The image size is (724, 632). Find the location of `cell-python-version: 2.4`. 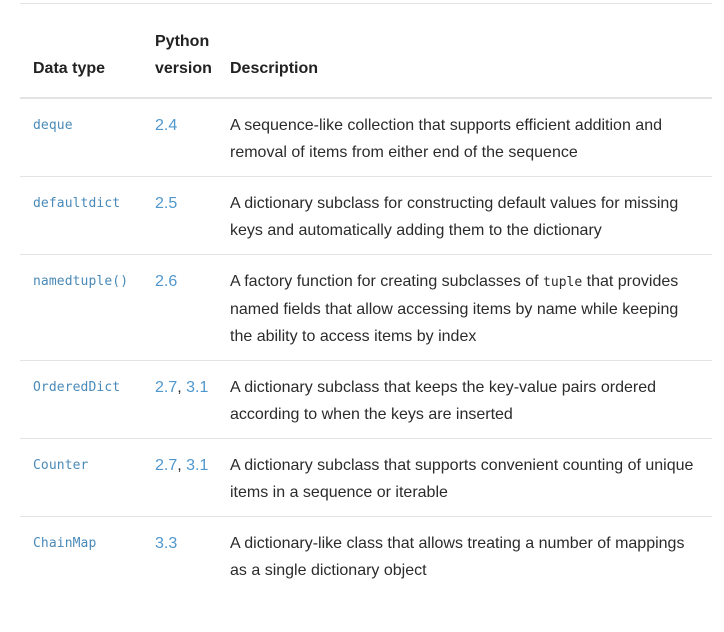

cell-python-version: 2.4 is located at coordinates (183, 137).